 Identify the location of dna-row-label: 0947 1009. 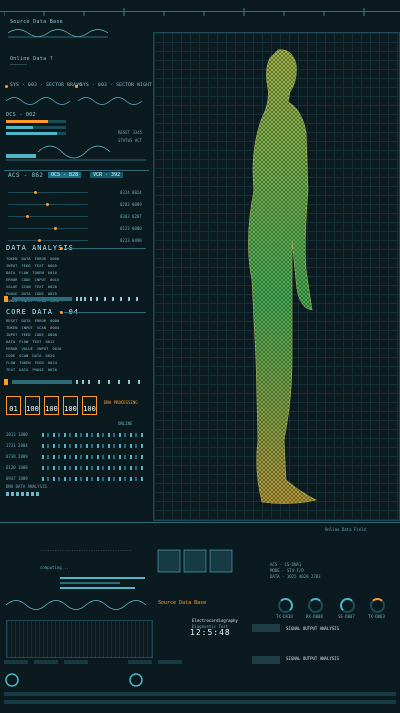
(17, 478).